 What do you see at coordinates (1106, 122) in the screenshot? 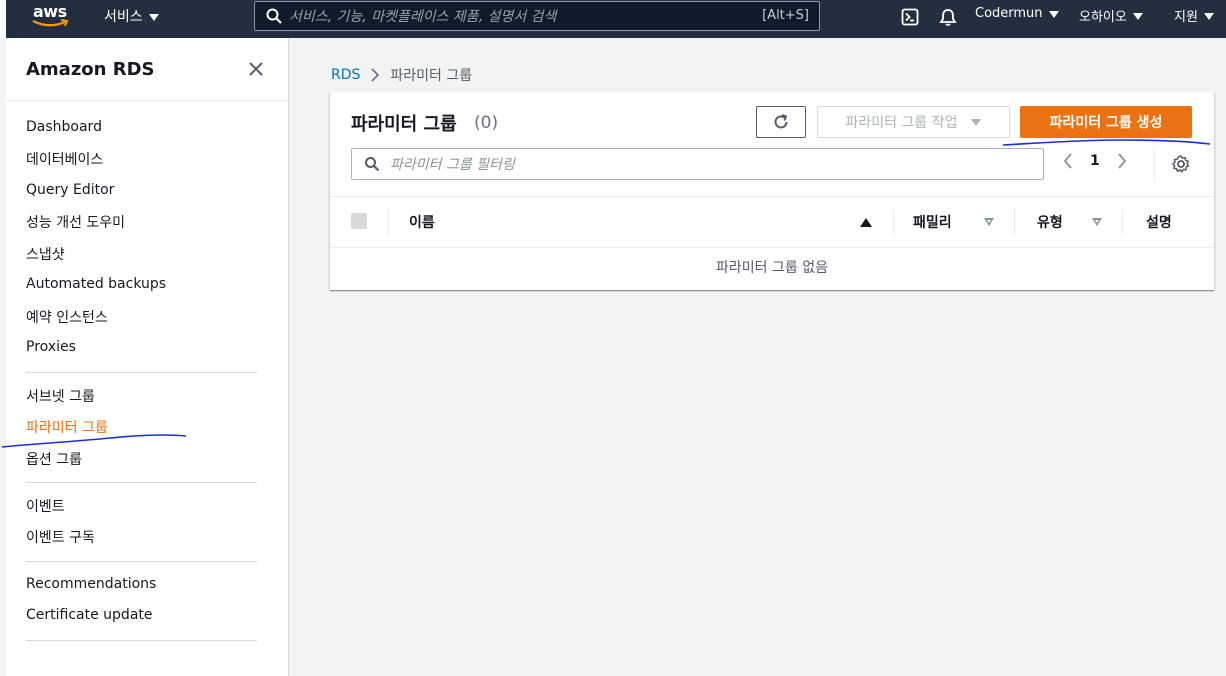
I see `create-parameter-group-button: 파라미터 그룹 생성` at bounding box center [1106, 122].